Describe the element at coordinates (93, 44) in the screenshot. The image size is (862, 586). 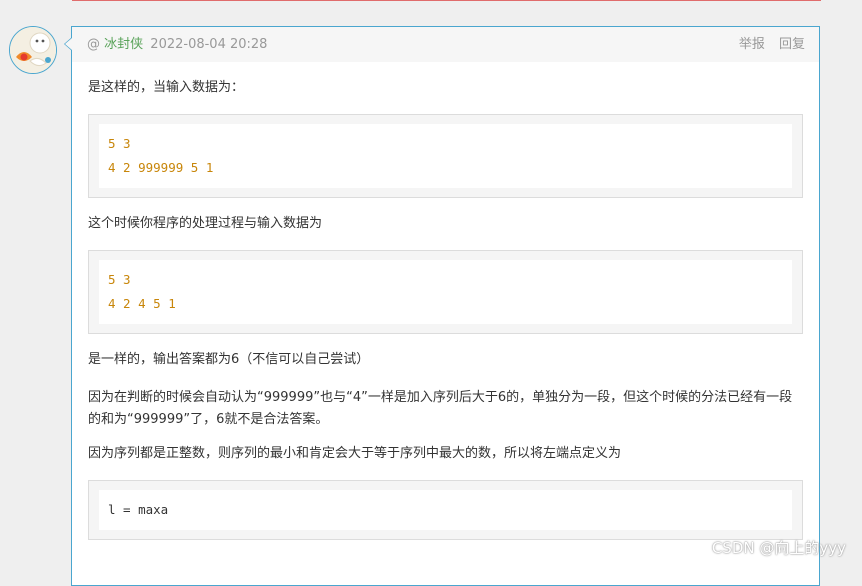
I see `at-sign: @` at that location.